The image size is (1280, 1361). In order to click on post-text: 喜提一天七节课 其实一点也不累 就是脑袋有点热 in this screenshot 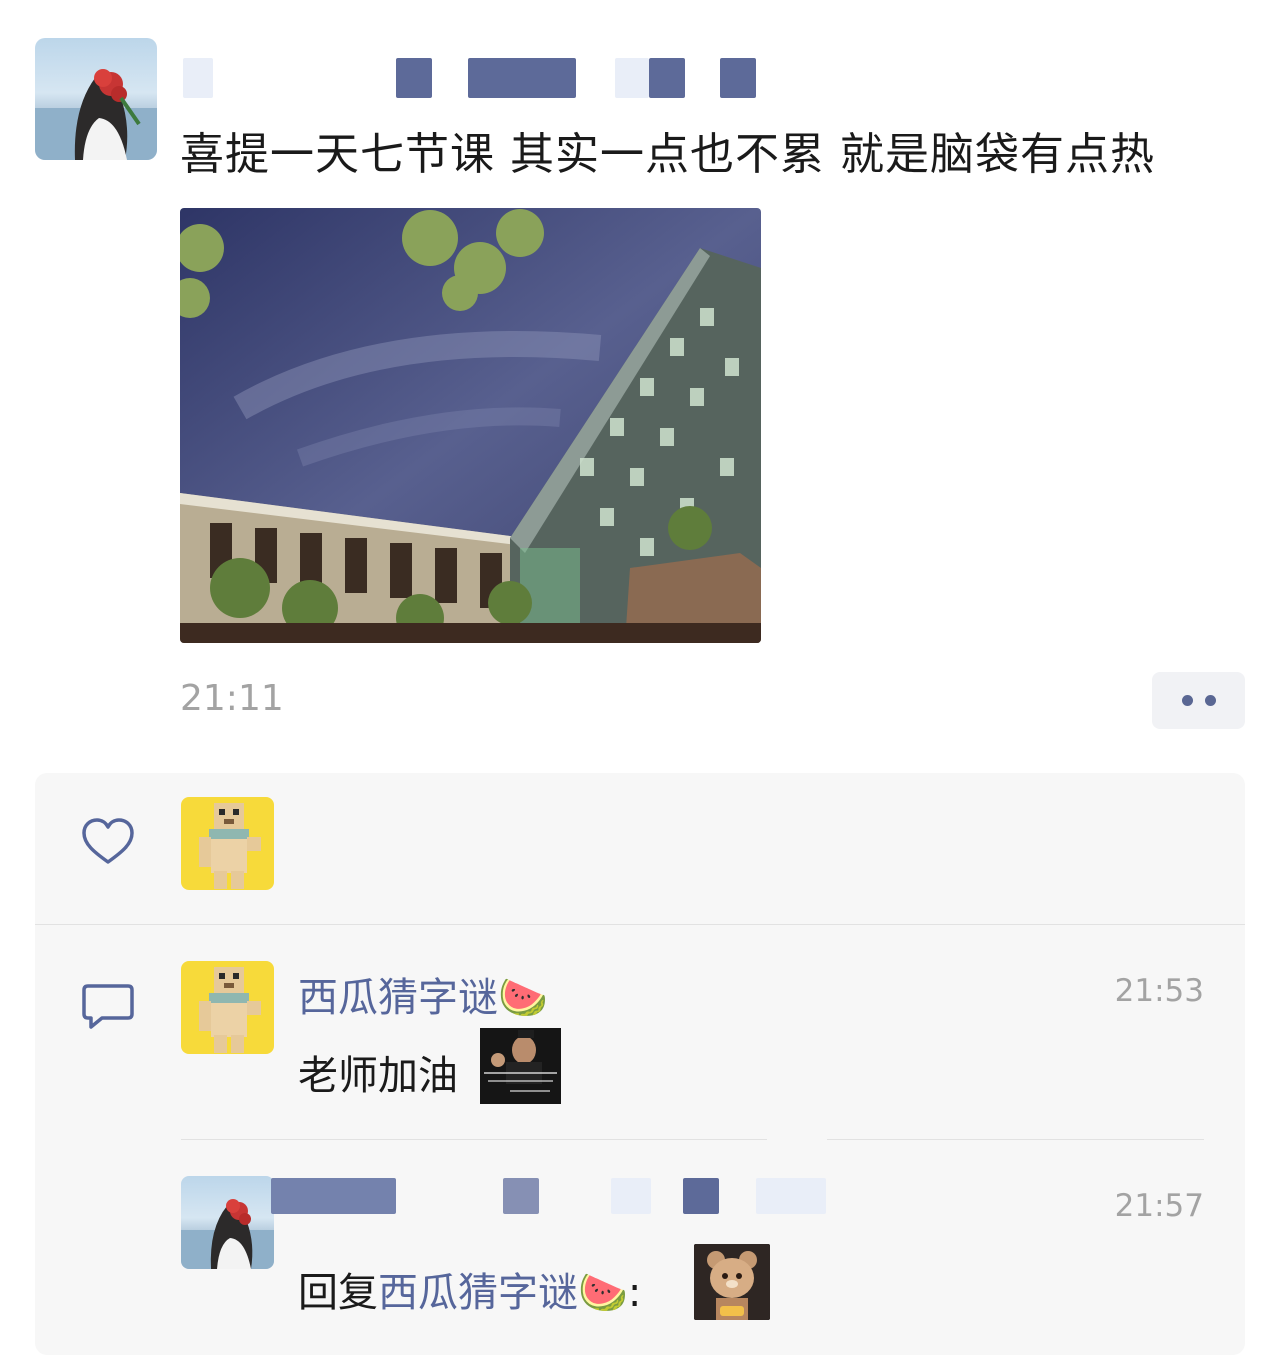, I will do `click(667, 154)`.